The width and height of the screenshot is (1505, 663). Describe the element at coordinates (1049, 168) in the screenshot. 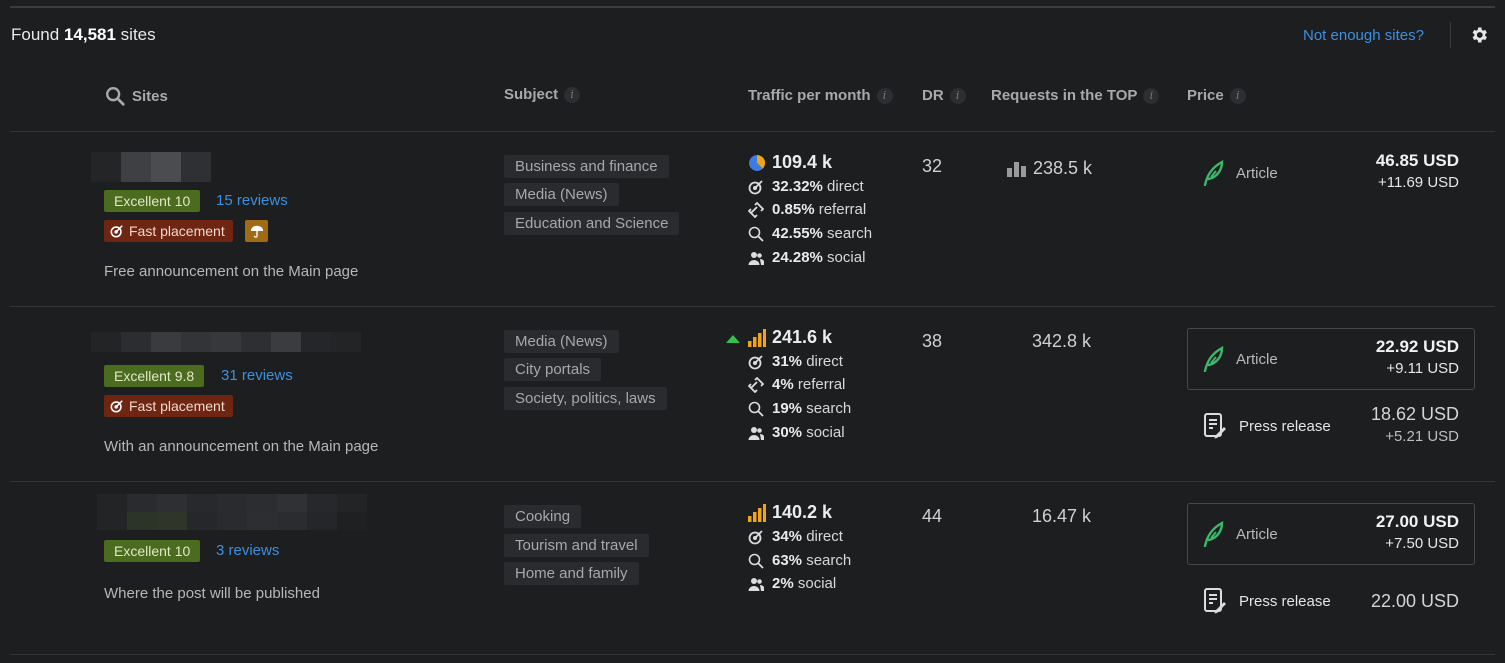

I see `requests-in-top: 238.5 k` at that location.